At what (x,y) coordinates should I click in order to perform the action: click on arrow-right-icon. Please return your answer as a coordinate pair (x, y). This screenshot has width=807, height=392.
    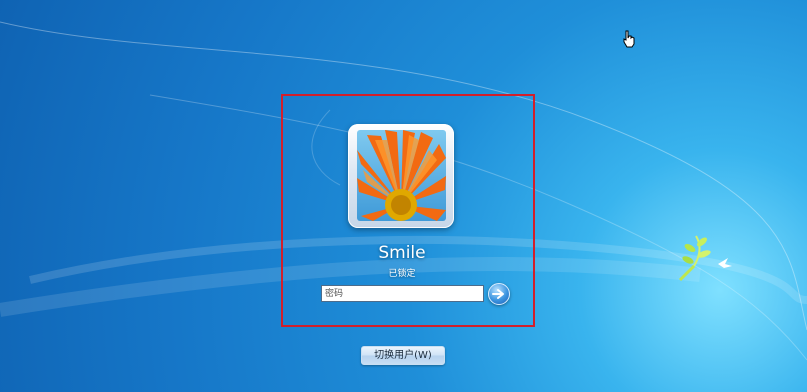
    Looking at the image, I should click on (498, 294).